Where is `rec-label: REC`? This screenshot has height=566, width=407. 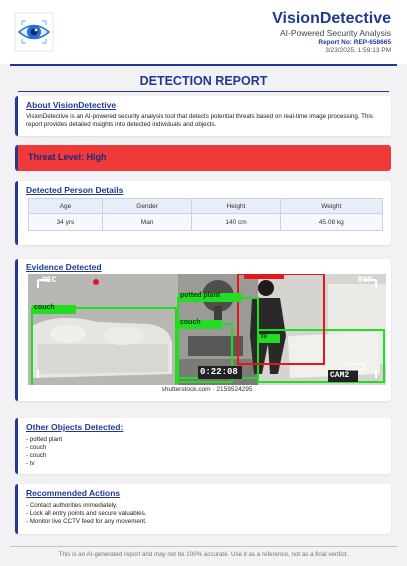 rec-label: REC is located at coordinates (49, 280).